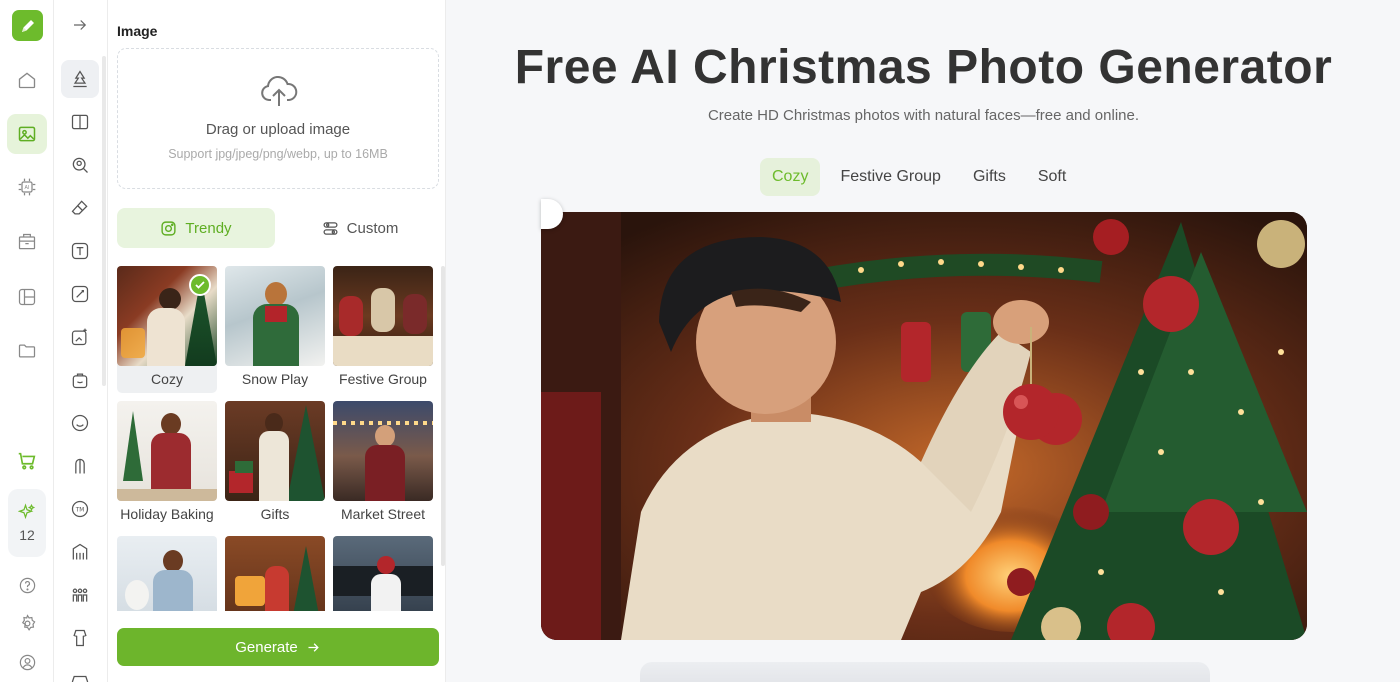  I want to click on credits-badge: 12, so click(27, 523).